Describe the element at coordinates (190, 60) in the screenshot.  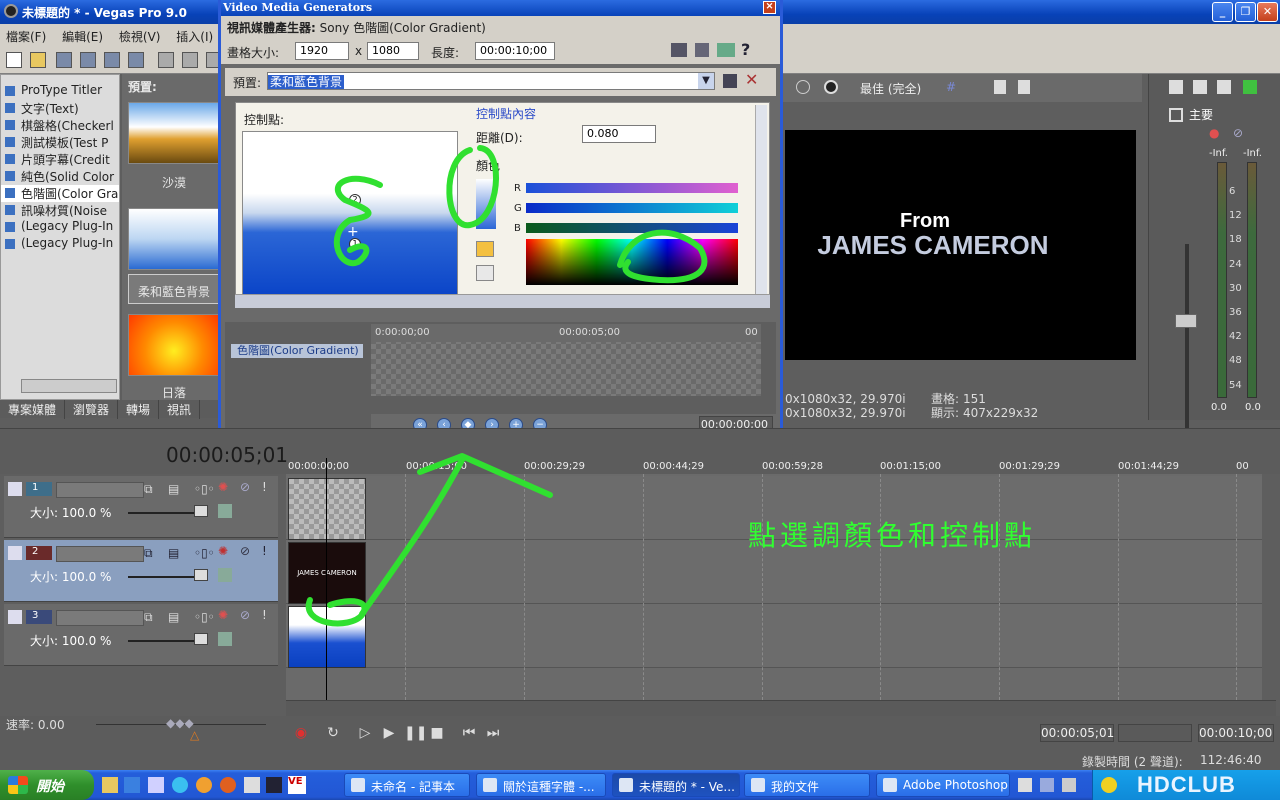
I see `copy-icon` at that location.